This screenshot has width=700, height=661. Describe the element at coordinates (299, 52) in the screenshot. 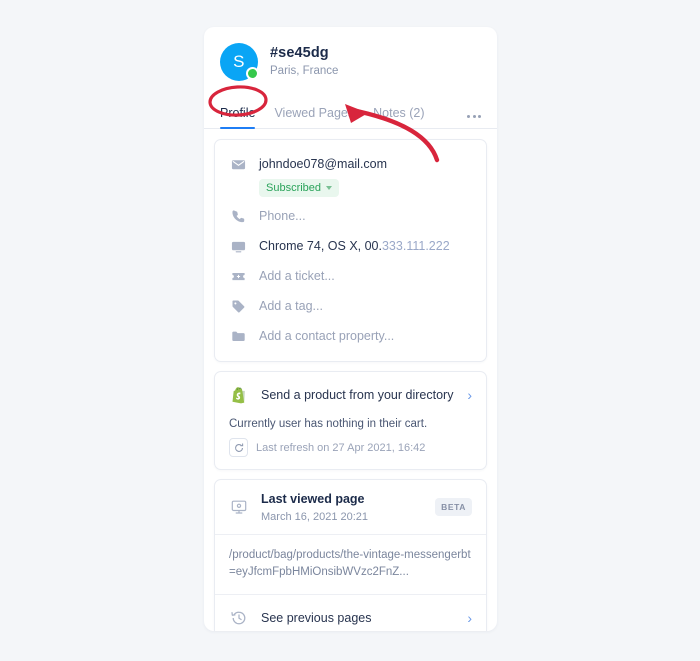

I see `page-title: #se45dg` at that location.